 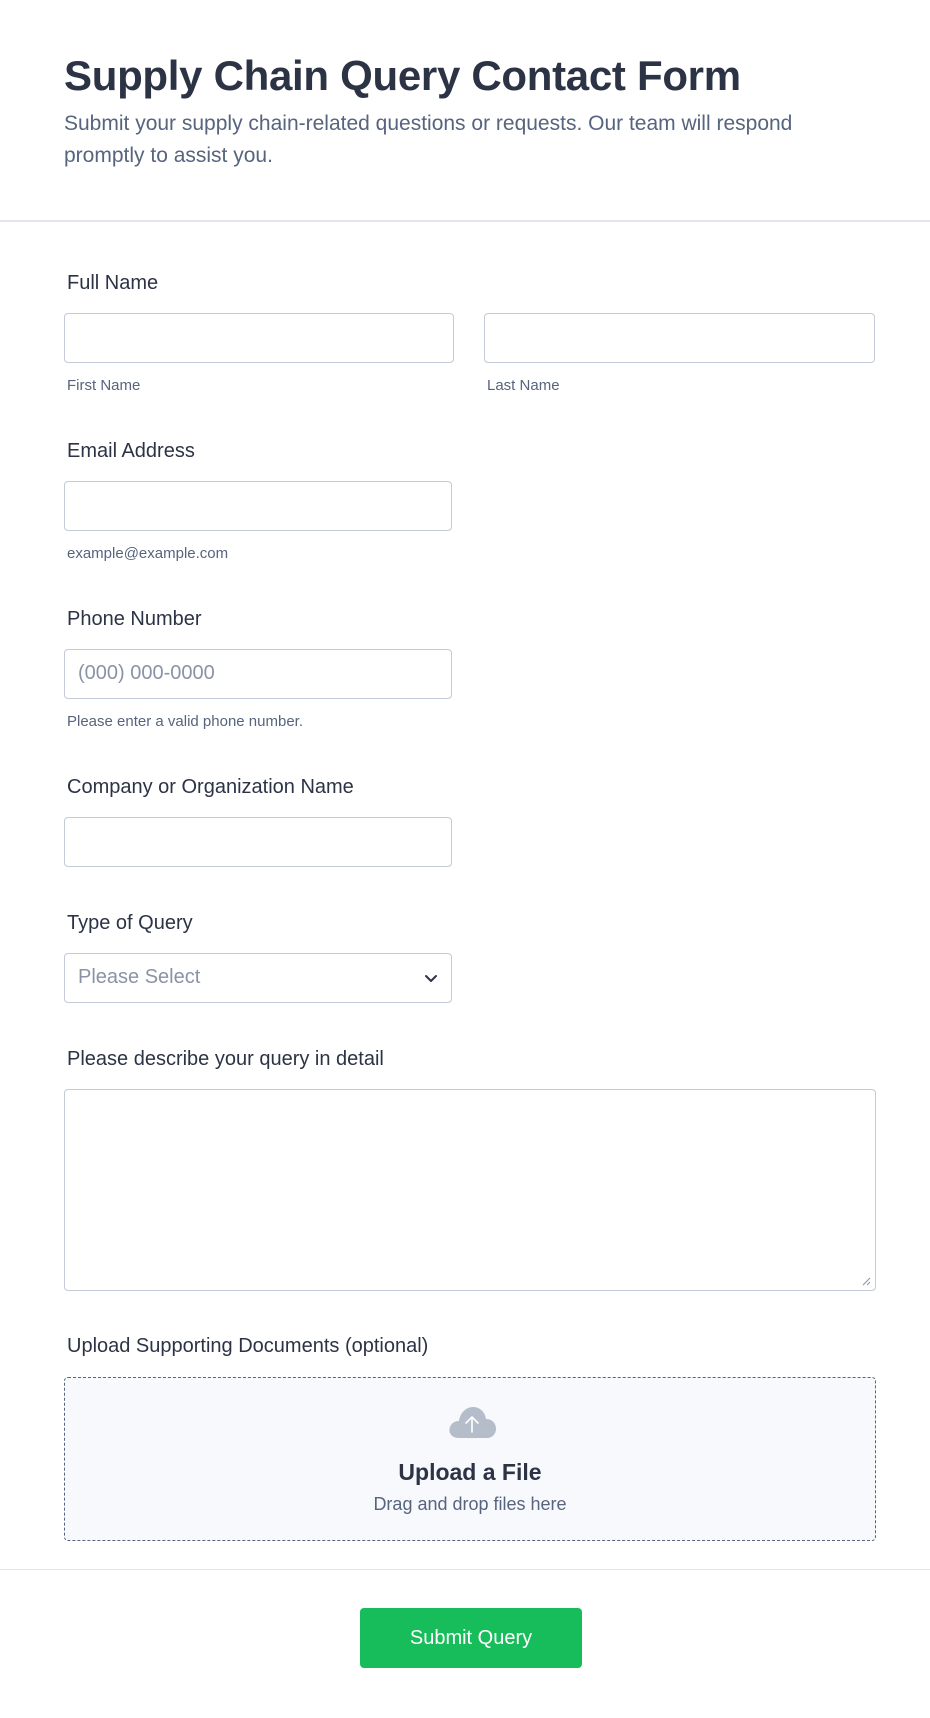 What do you see at coordinates (148, 553) in the screenshot?
I see `email-sublabel: example@example.com` at bounding box center [148, 553].